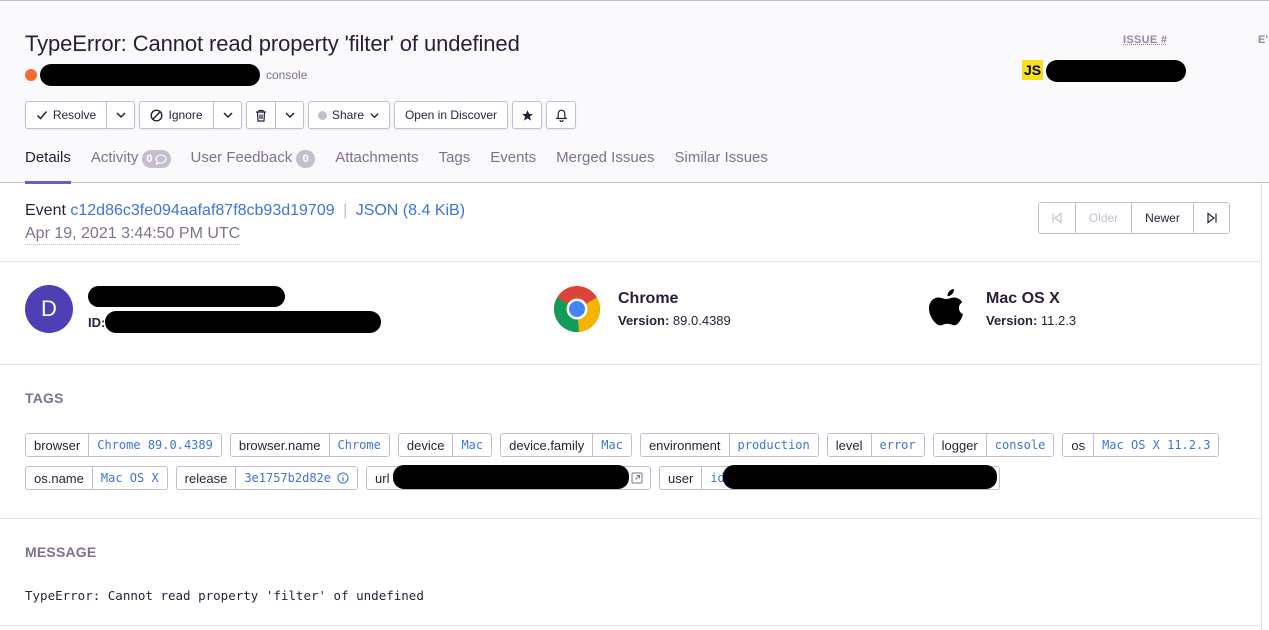 This screenshot has width=1269, height=630. I want to click on avatar: D, so click(49, 309).